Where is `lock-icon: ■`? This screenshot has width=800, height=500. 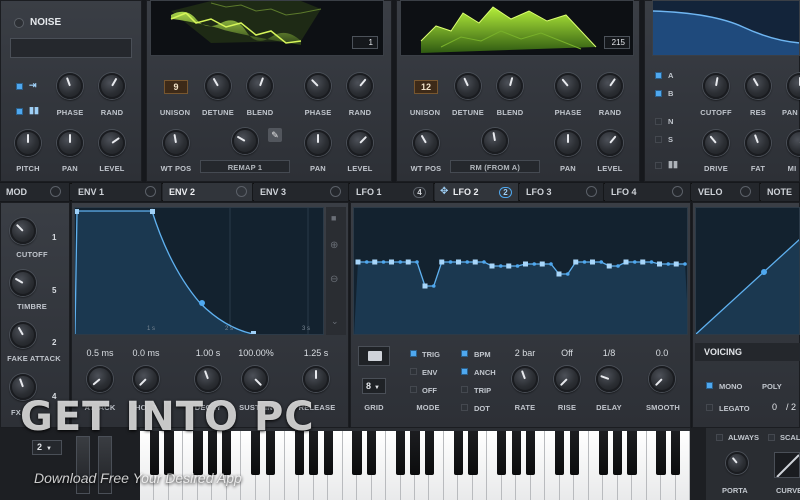 lock-icon: ■ is located at coordinates (333, 218).